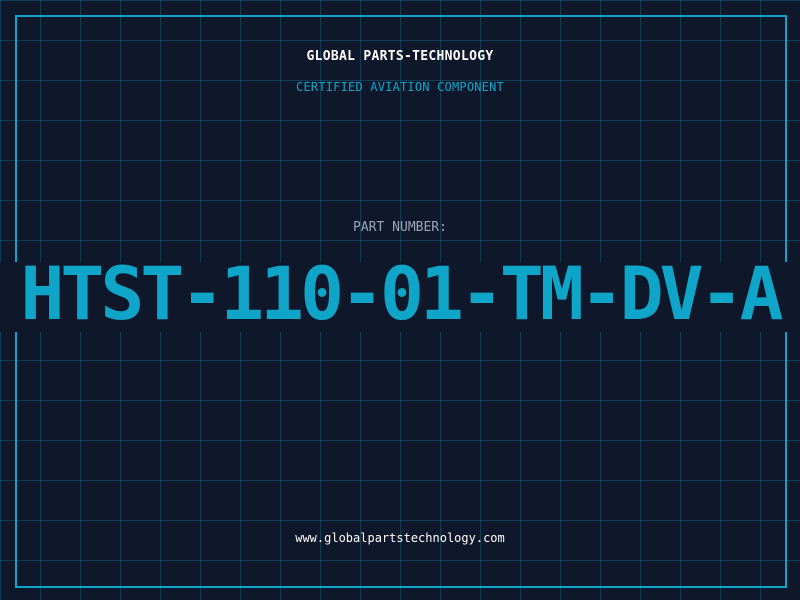 Image resolution: width=800 pixels, height=600 pixels. I want to click on certification-subtitle: CERTIFIED AVIATION COMPONENT, so click(400, 87).